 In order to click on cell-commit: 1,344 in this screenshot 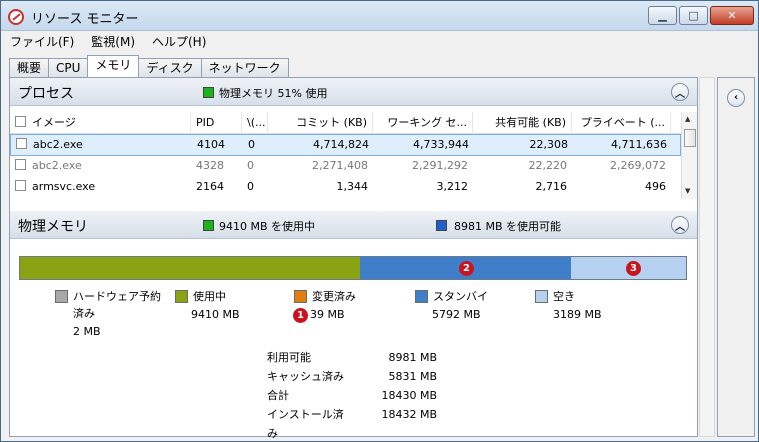, I will do `click(352, 186)`.